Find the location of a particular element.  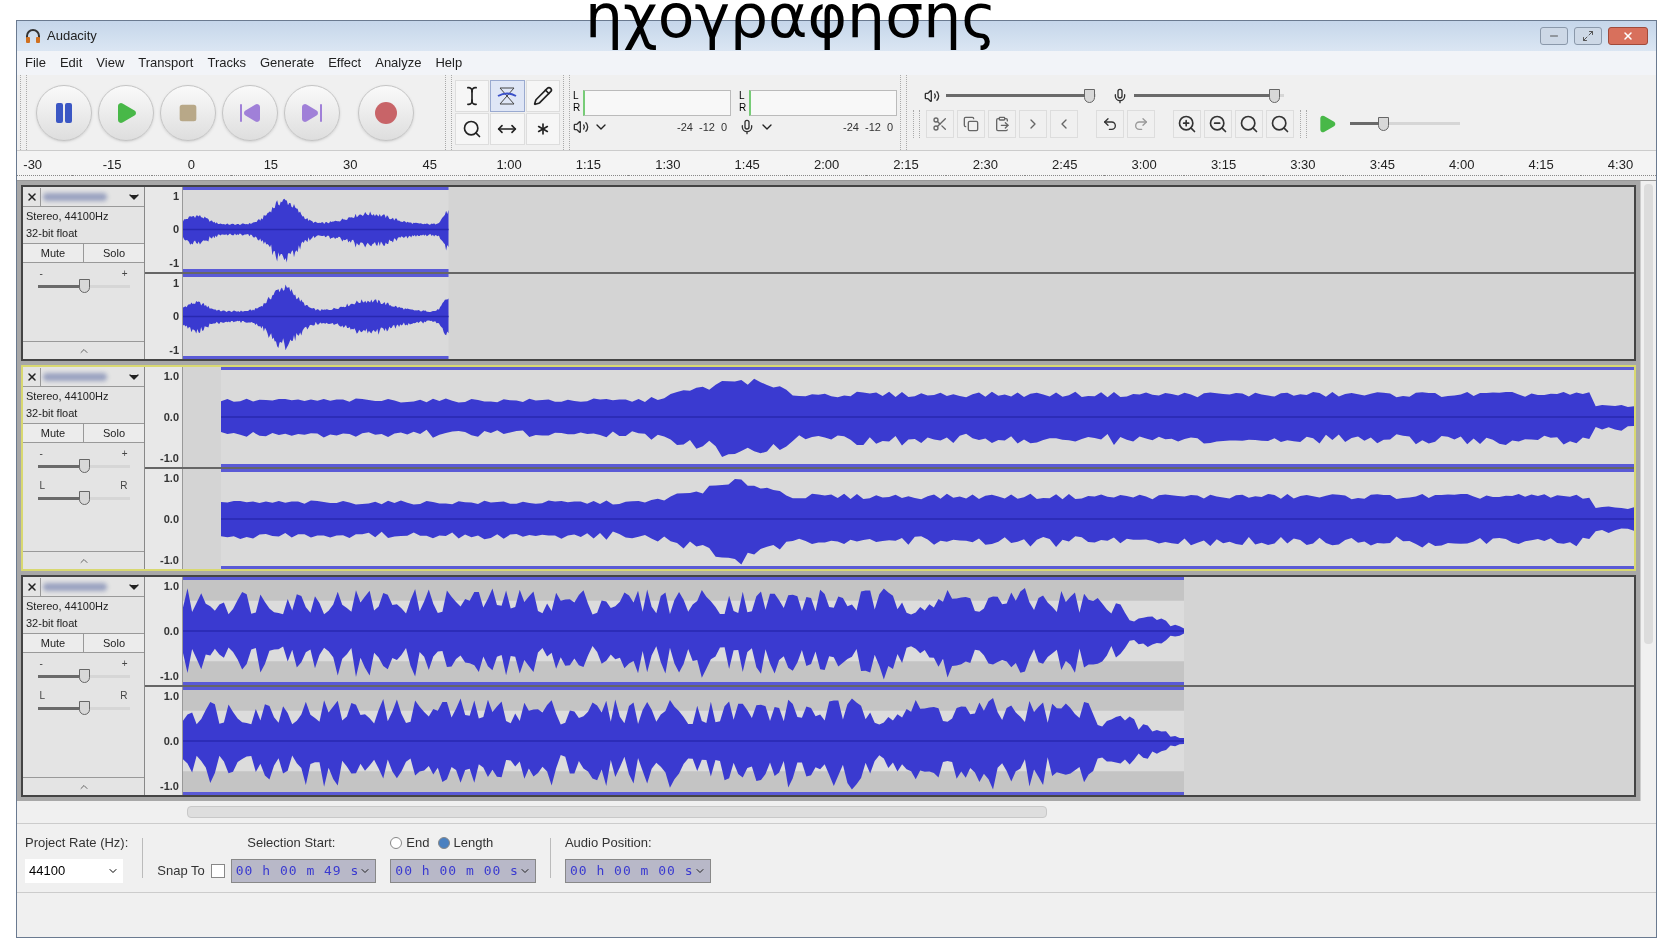

maximize-button is located at coordinates (1588, 36).